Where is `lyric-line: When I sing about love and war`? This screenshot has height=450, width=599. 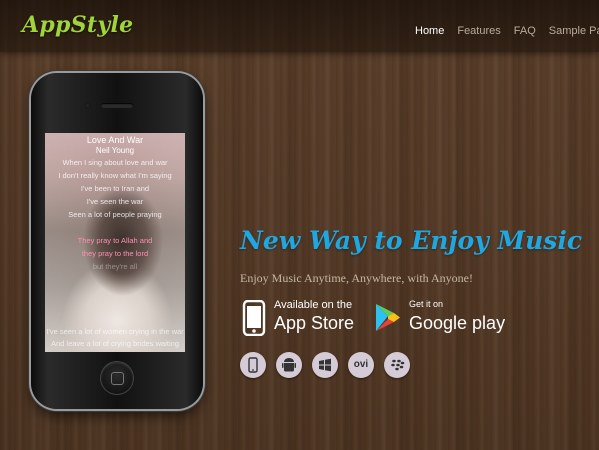
lyric-line: When I sing about love and war is located at coordinates (115, 162).